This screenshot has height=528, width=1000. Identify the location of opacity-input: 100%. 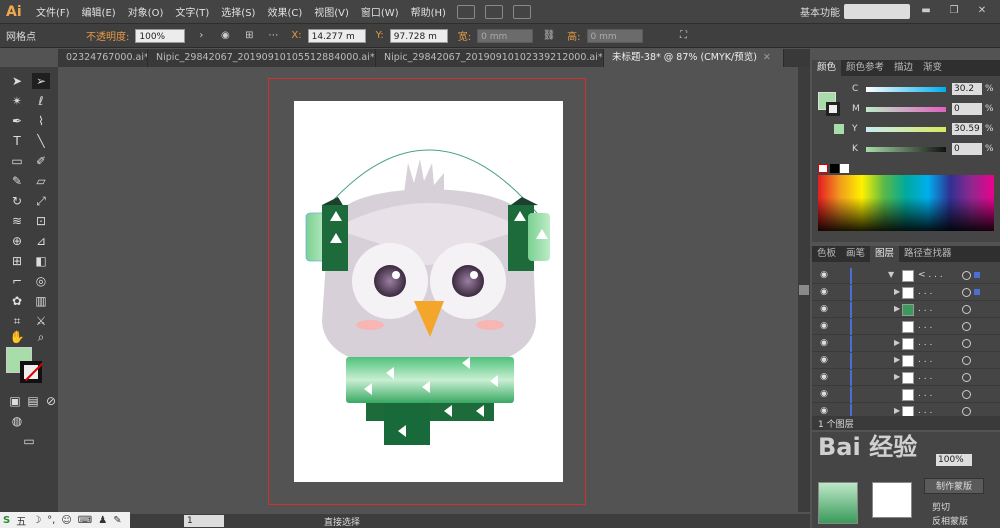
(160, 35).